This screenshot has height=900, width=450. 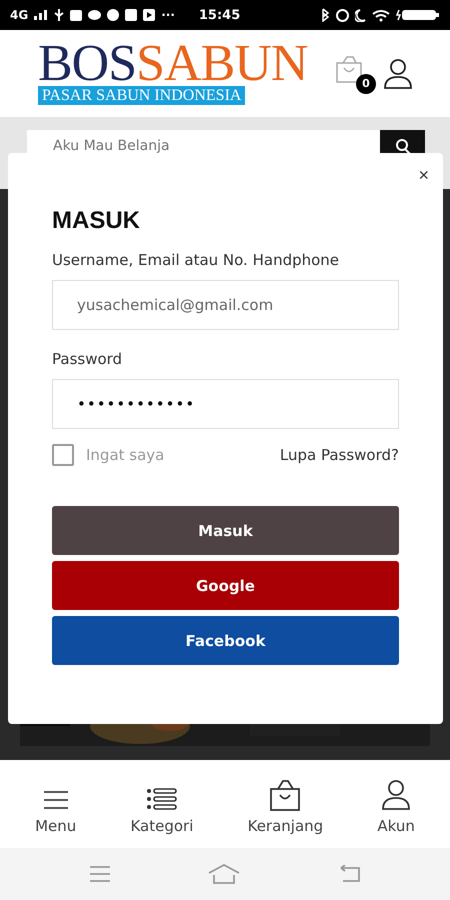 What do you see at coordinates (19, 15) in the screenshot?
I see `network-label: 4G` at bounding box center [19, 15].